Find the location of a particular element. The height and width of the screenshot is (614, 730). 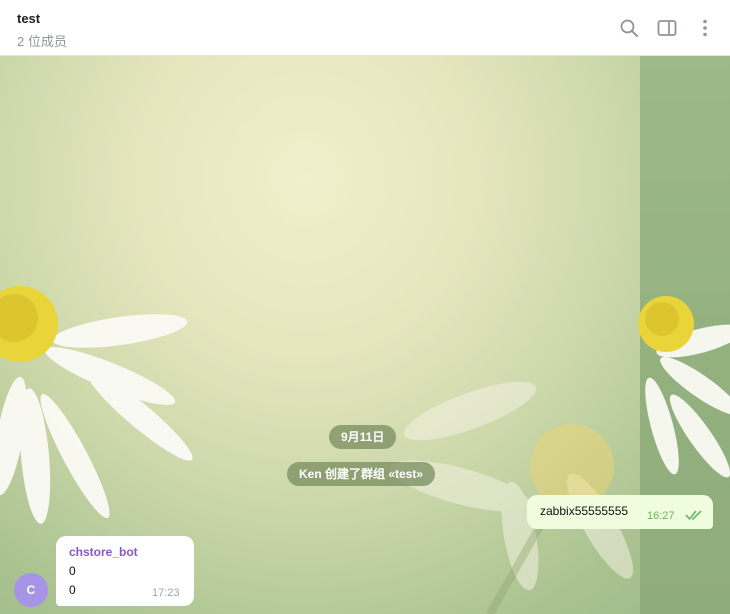

incoming-message: chstore_bot 0 0 17:23 is located at coordinates (125, 571).